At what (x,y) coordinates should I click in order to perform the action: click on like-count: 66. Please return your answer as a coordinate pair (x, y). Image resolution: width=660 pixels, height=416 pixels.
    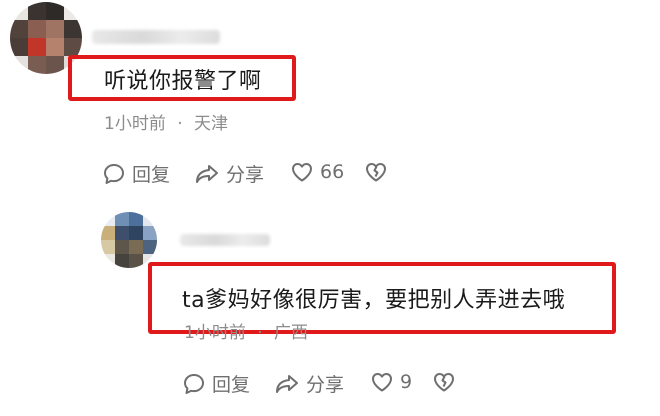
    Looking at the image, I should click on (332, 172).